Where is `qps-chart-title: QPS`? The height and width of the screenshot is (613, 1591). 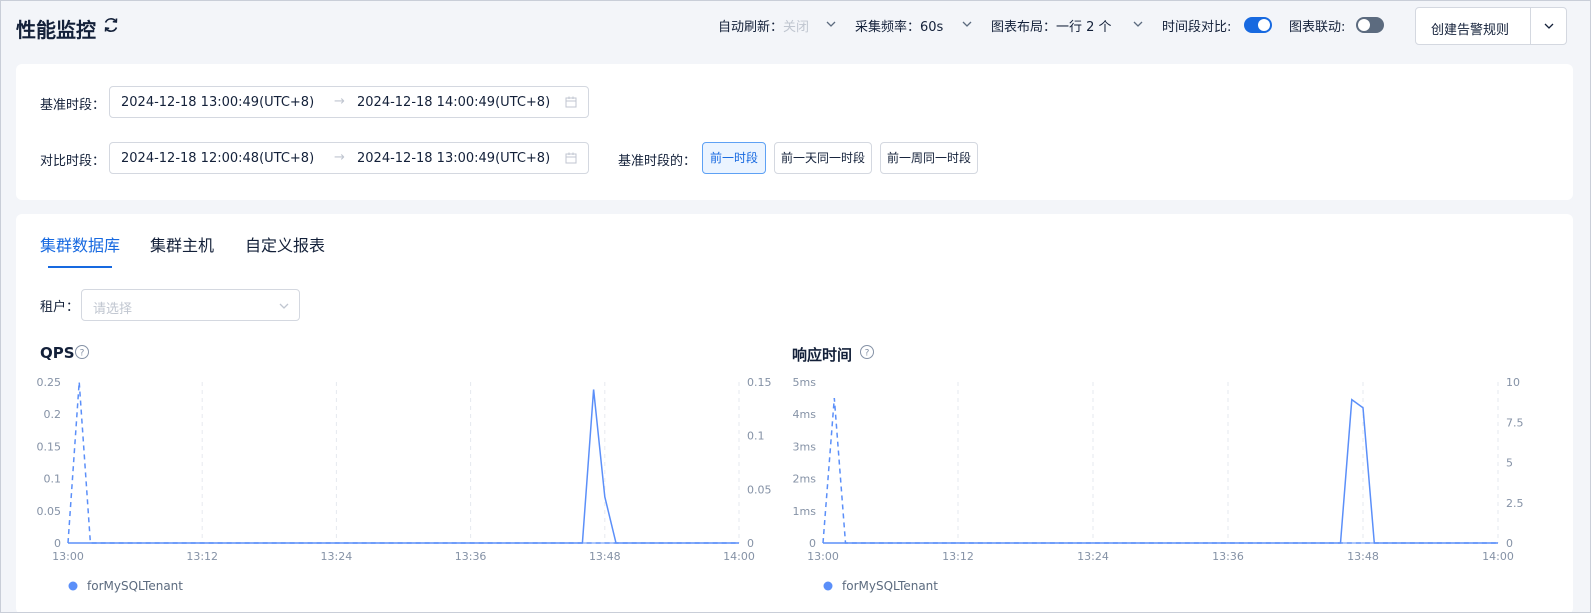
qps-chart-title: QPS is located at coordinates (57, 353).